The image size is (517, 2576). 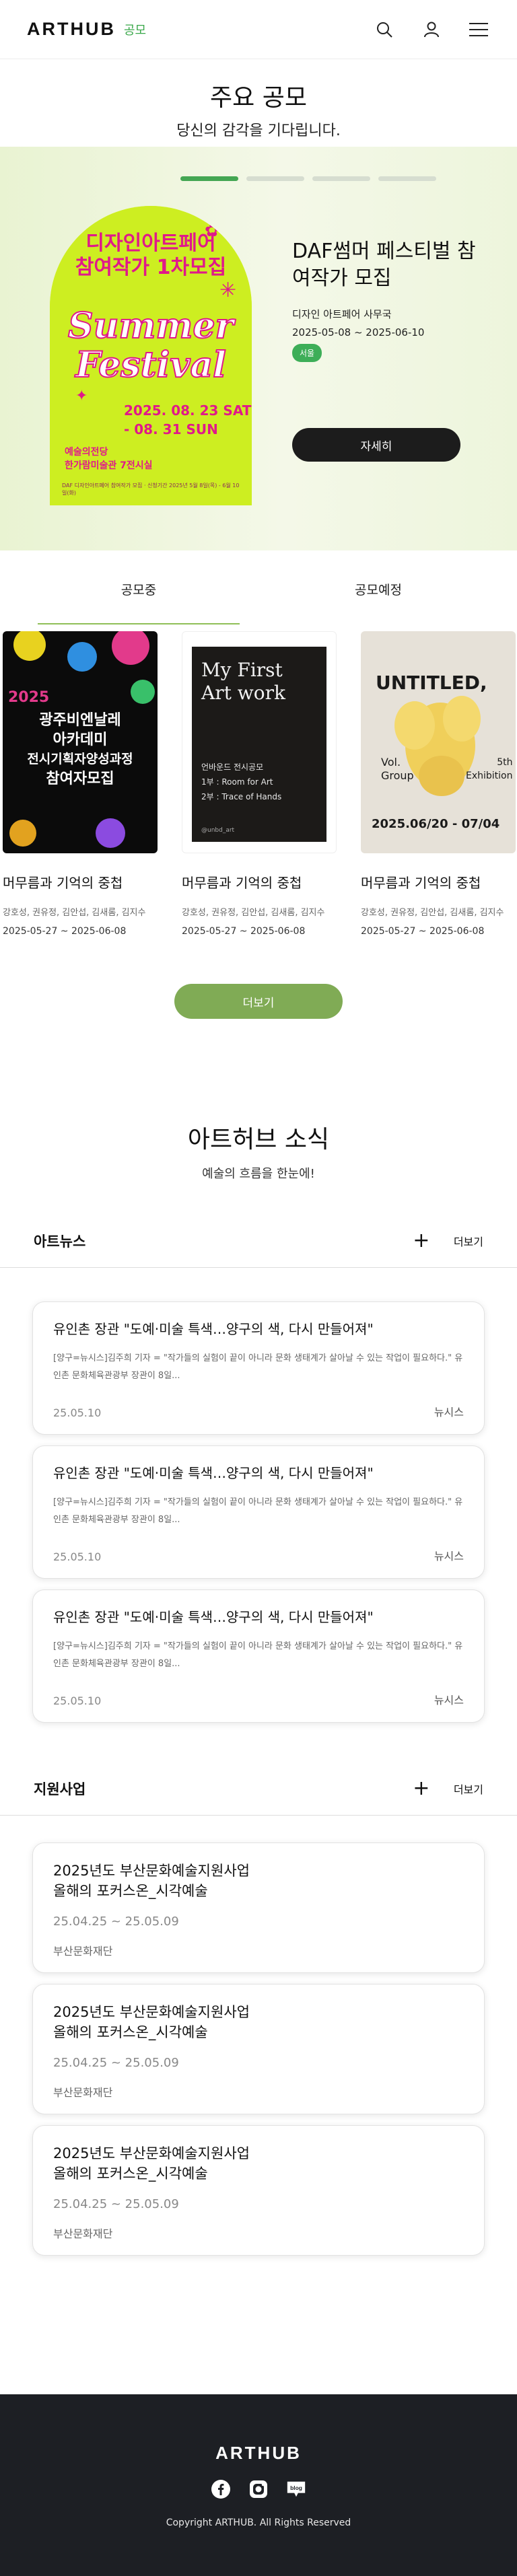 I want to click on social-links: blog, so click(x=258, y=2489).